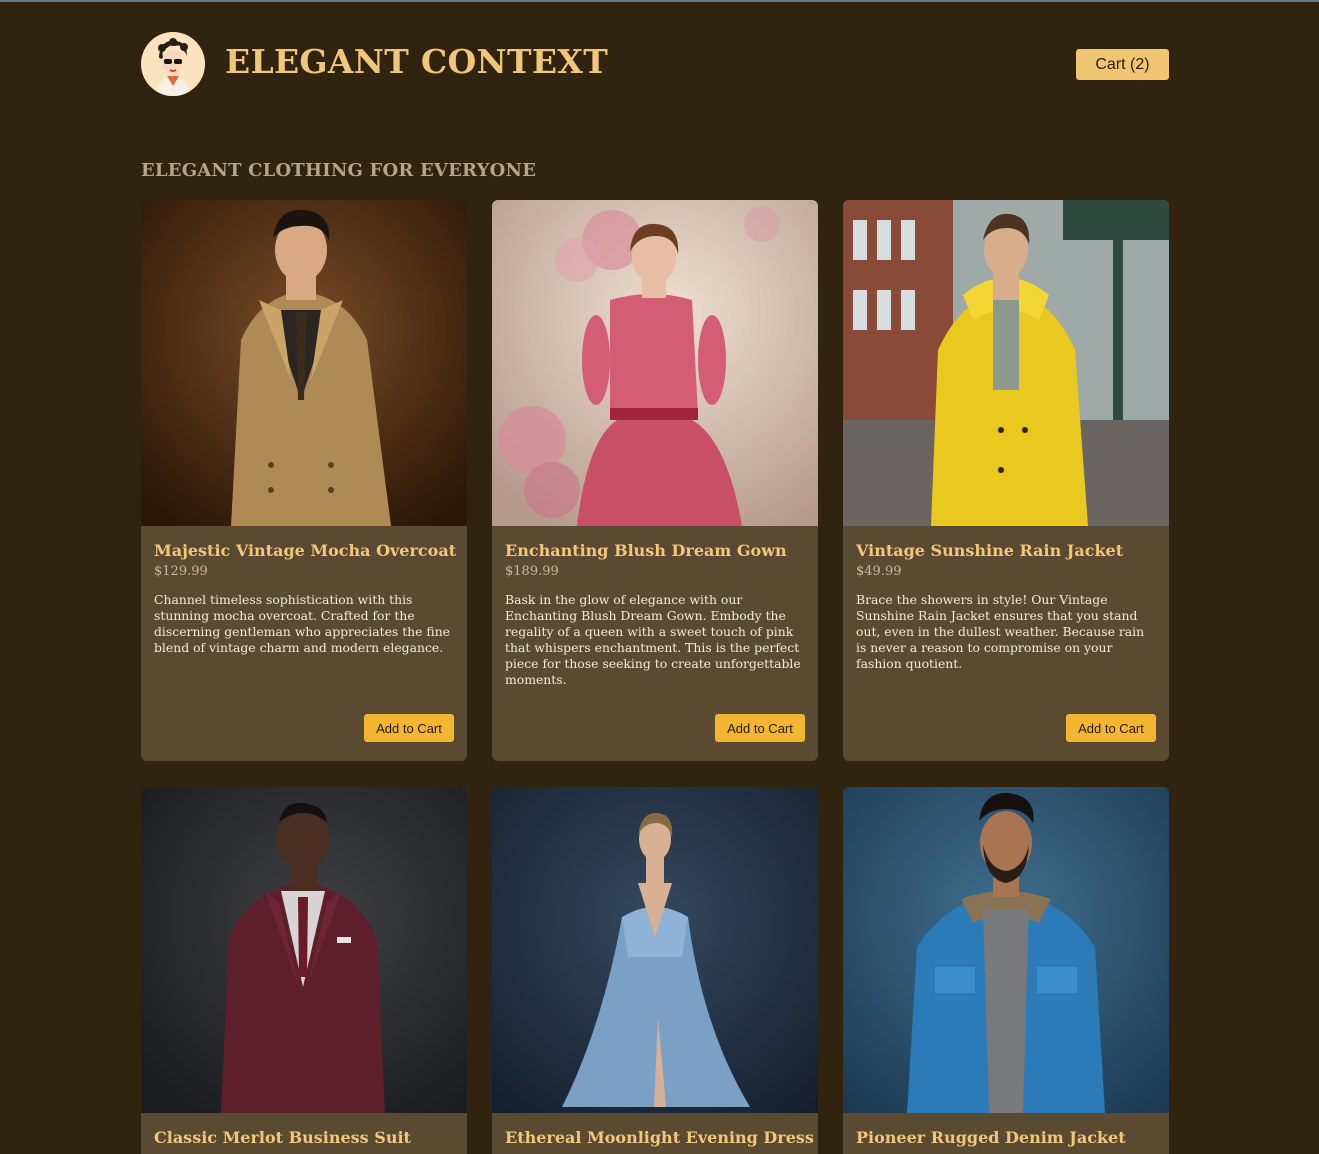 The height and width of the screenshot is (1154, 1319). What do you see at coordinates (181, 571) in the screenshot?
I see `product-price: $129.99` at bounding box center [181, 571].